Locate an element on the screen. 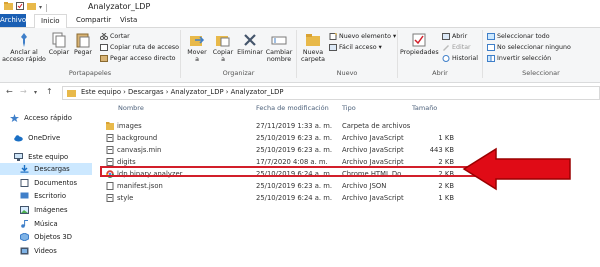  facil-acceso-button: Fácil acceso ▾ is located at coordinates (355, 47).